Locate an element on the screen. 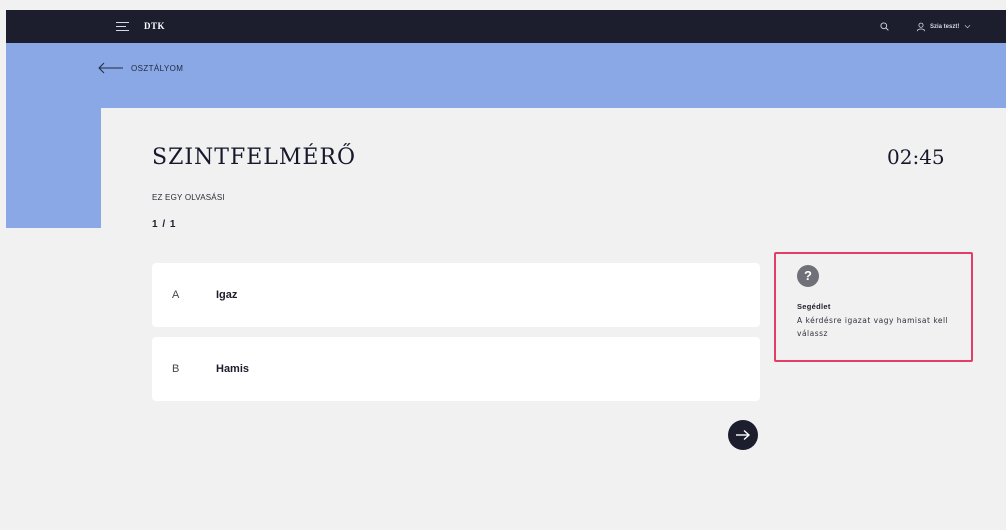 The image size is (1006, 530). search-icon is located at coordinates (884, 26).